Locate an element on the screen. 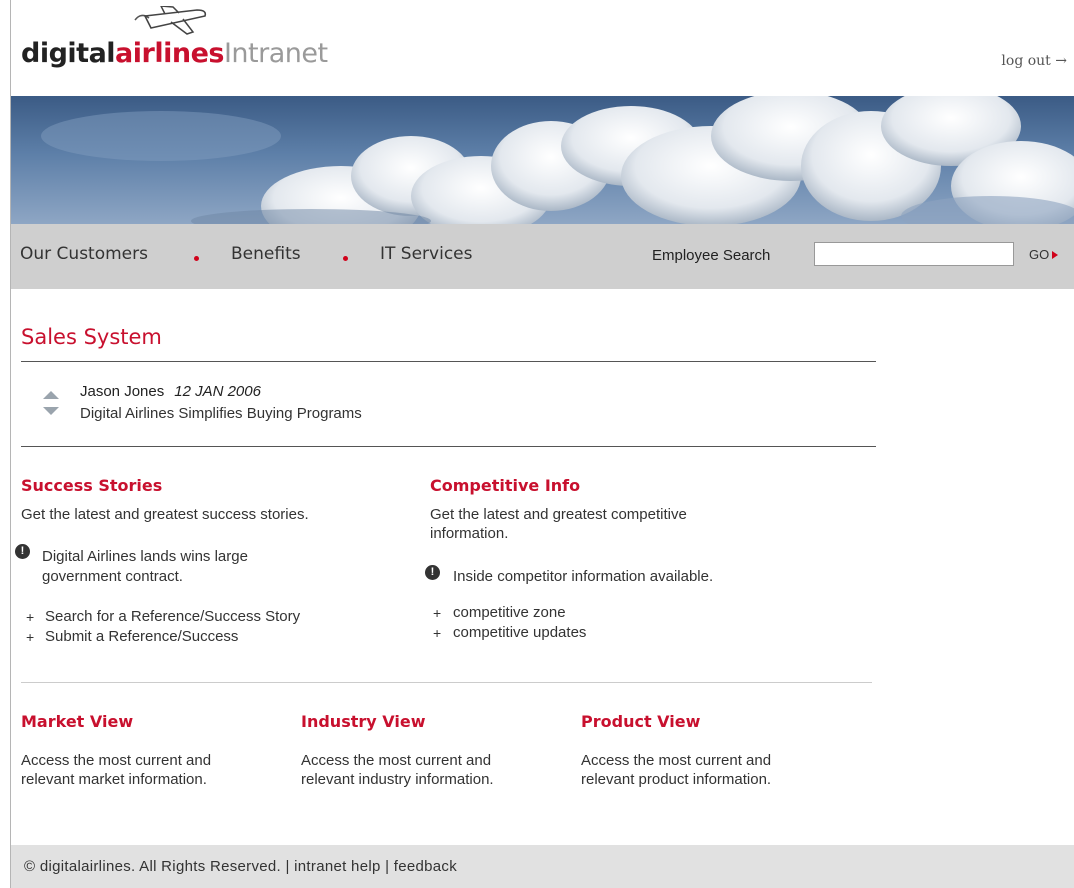 The image size is (1074, 888). nav-our-customers: Our Customers is located at coordinates (84, 254).